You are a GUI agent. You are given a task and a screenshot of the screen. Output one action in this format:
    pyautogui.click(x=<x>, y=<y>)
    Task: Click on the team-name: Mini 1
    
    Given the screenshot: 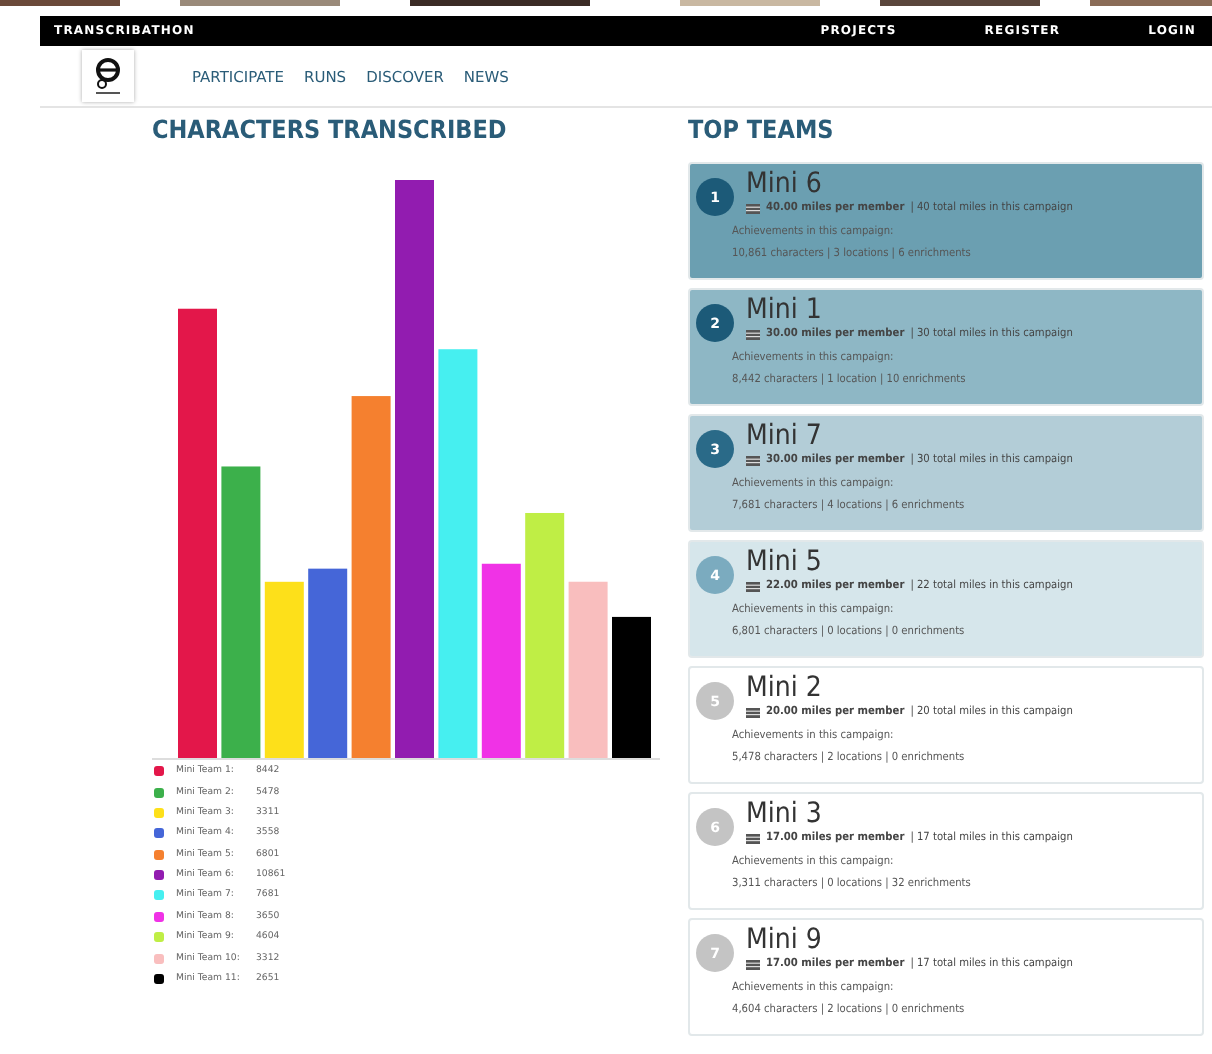 What is the action you would take?
    pyautogui.click(x=784, y=311)
    